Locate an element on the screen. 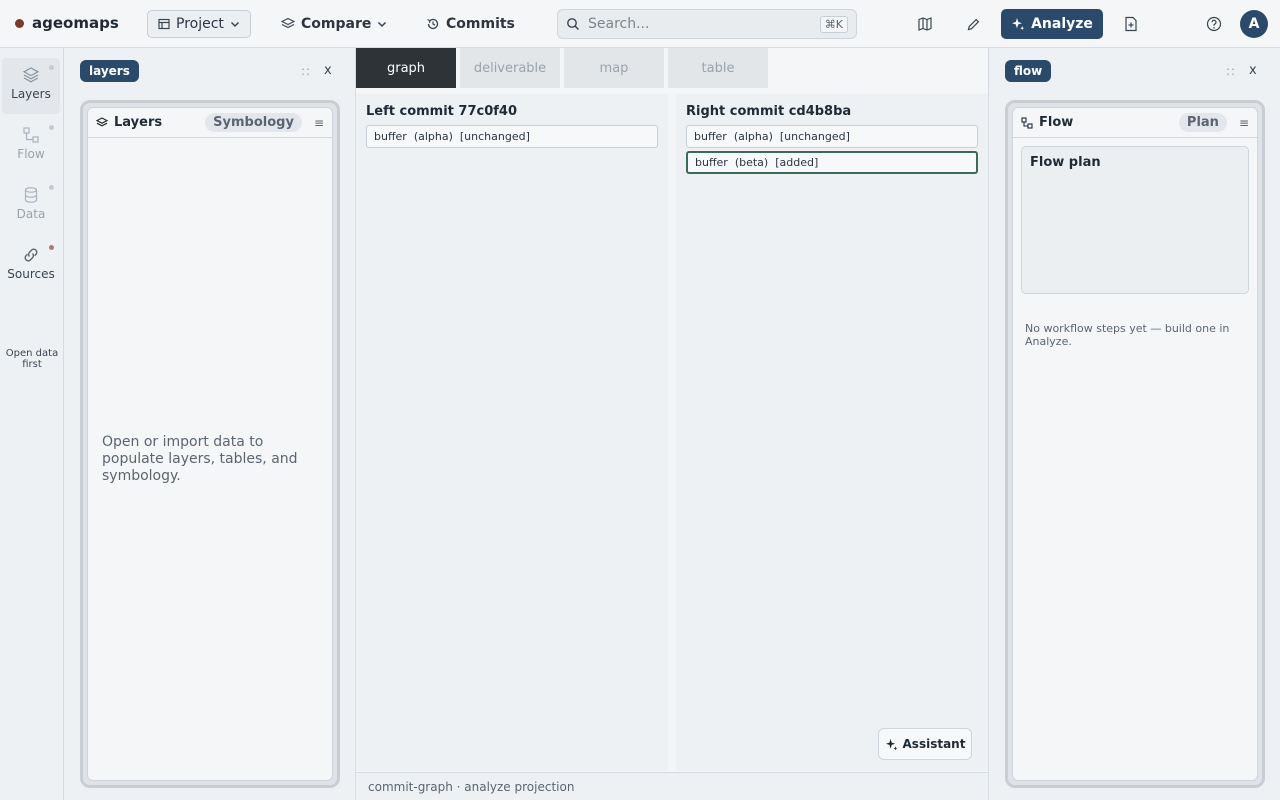 The width and height of the screenshot is (1280, 800). pencil-icon is located at coordinates (973, 24).